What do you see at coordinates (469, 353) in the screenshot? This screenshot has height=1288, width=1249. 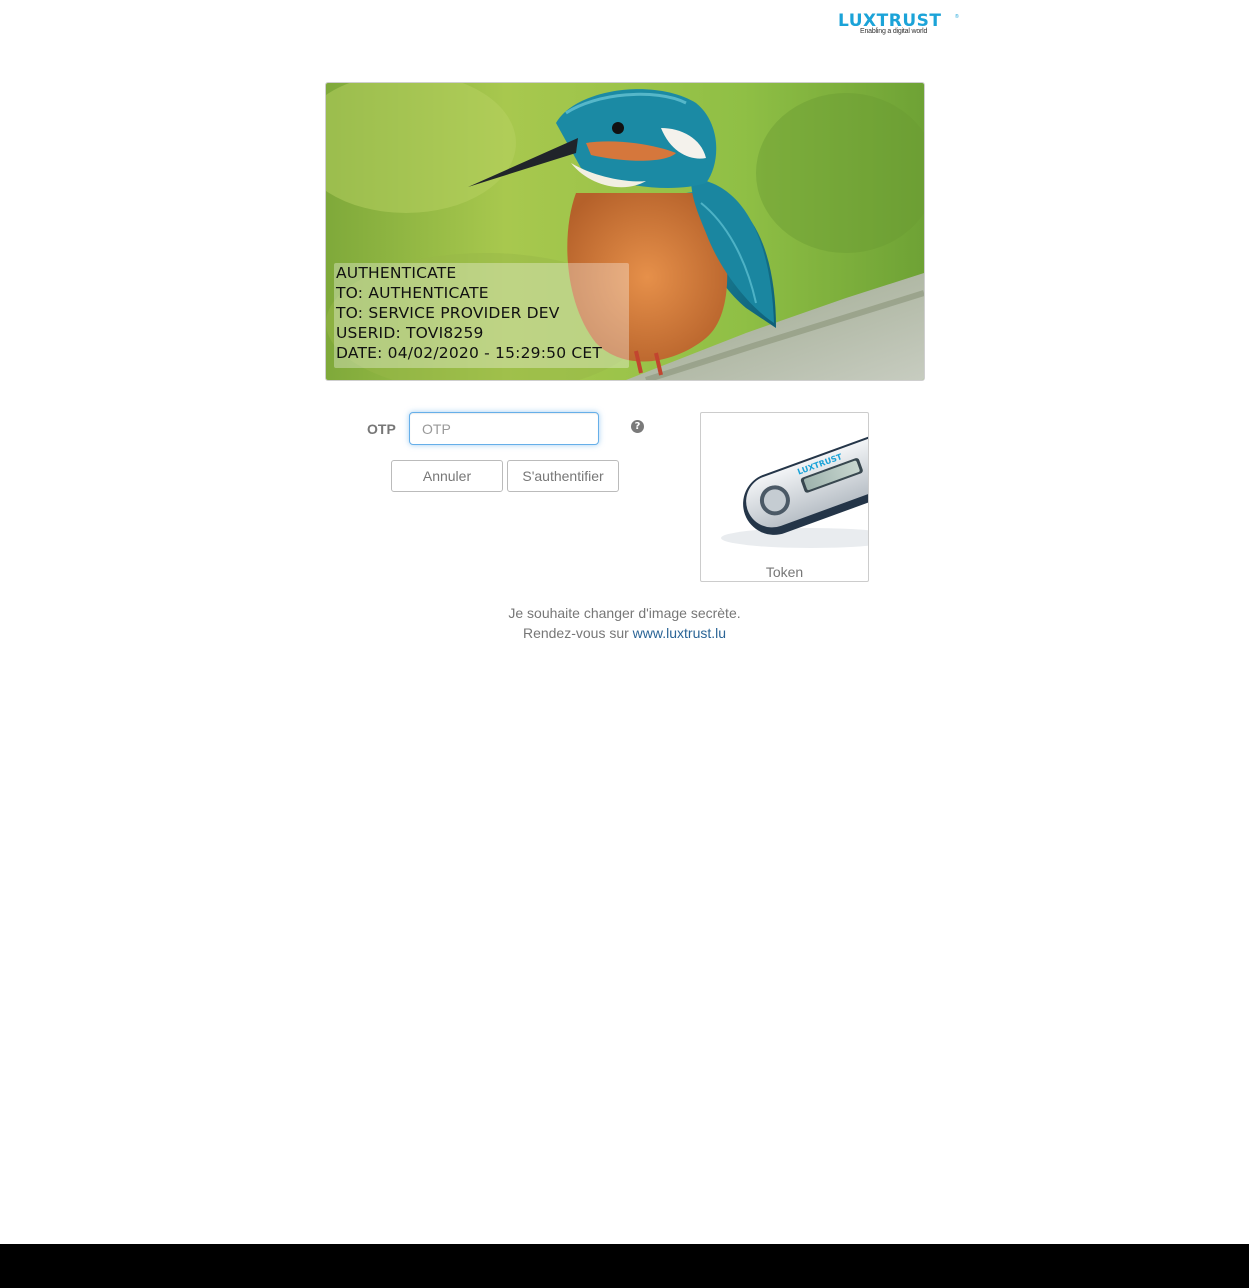 I see `caption-line-date: DATE: 04/02/2020 - 15:29:50 CET` at bounding box center [469, 353].